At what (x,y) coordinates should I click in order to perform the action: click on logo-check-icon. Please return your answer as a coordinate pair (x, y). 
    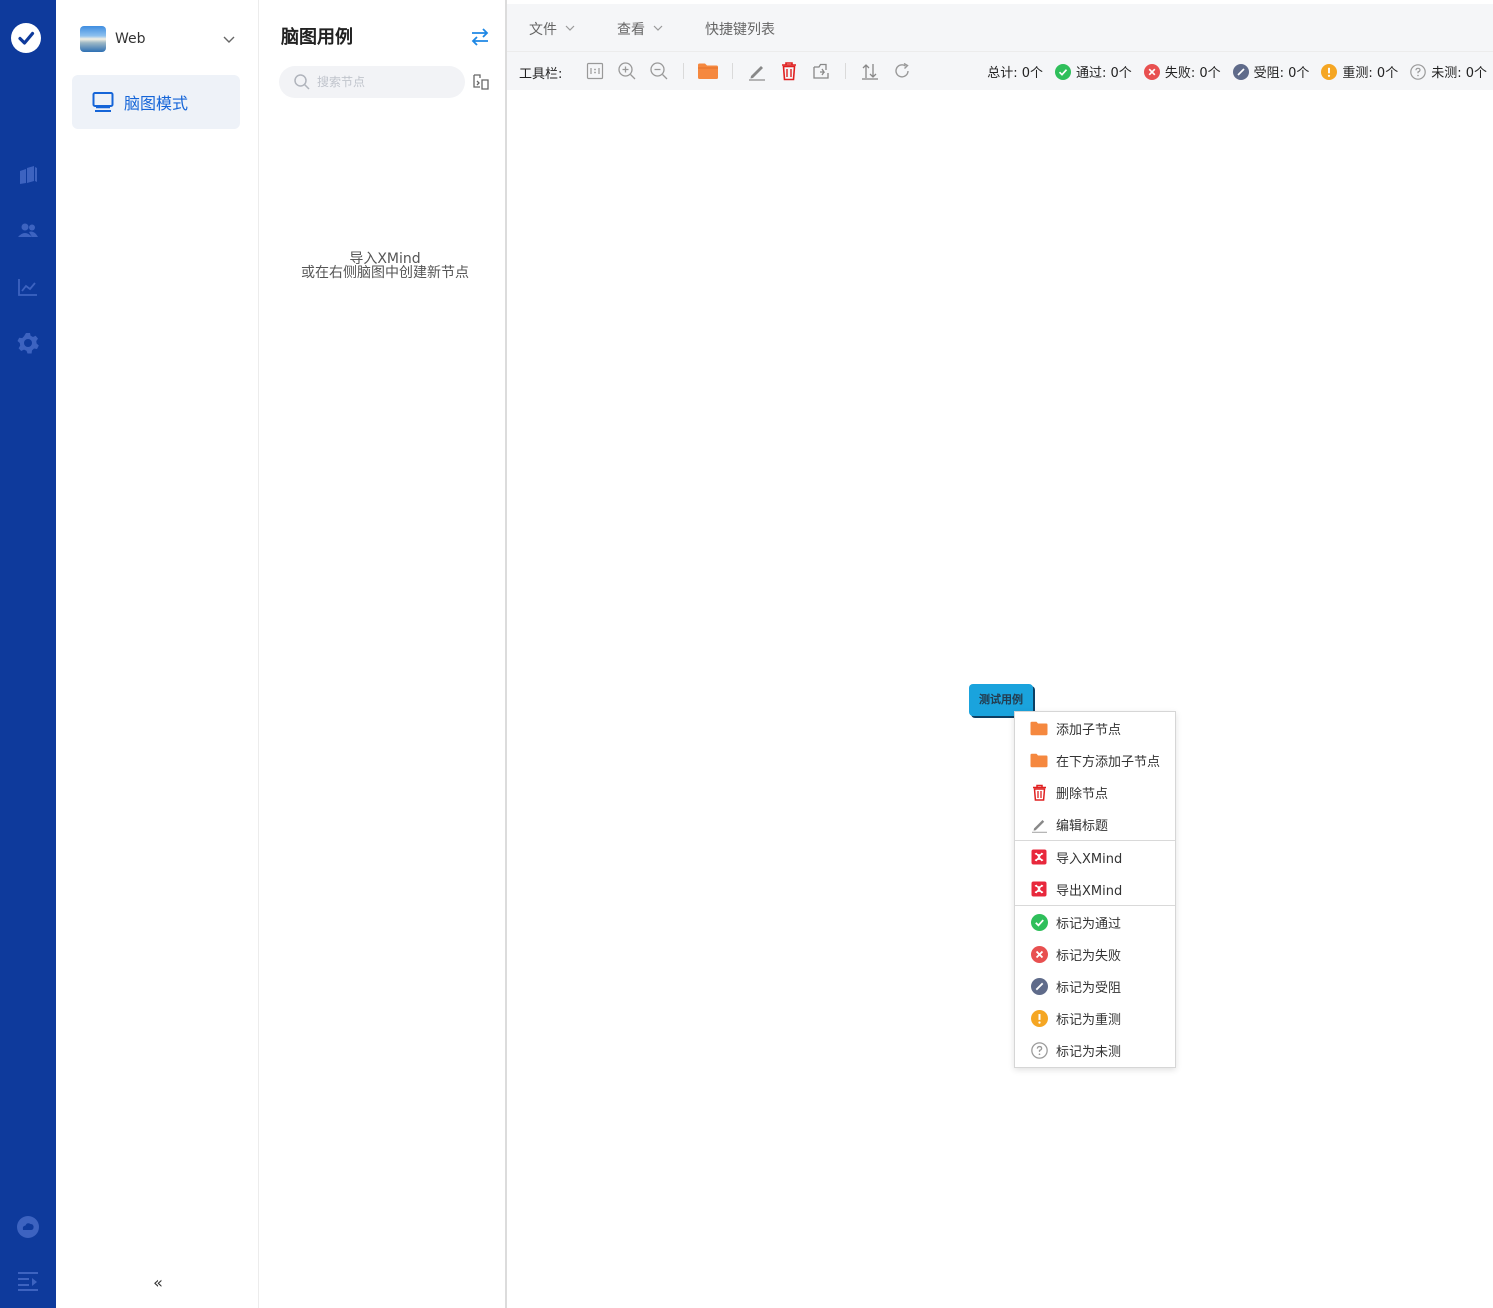
    Looking at the image, I should click on (26, 38).